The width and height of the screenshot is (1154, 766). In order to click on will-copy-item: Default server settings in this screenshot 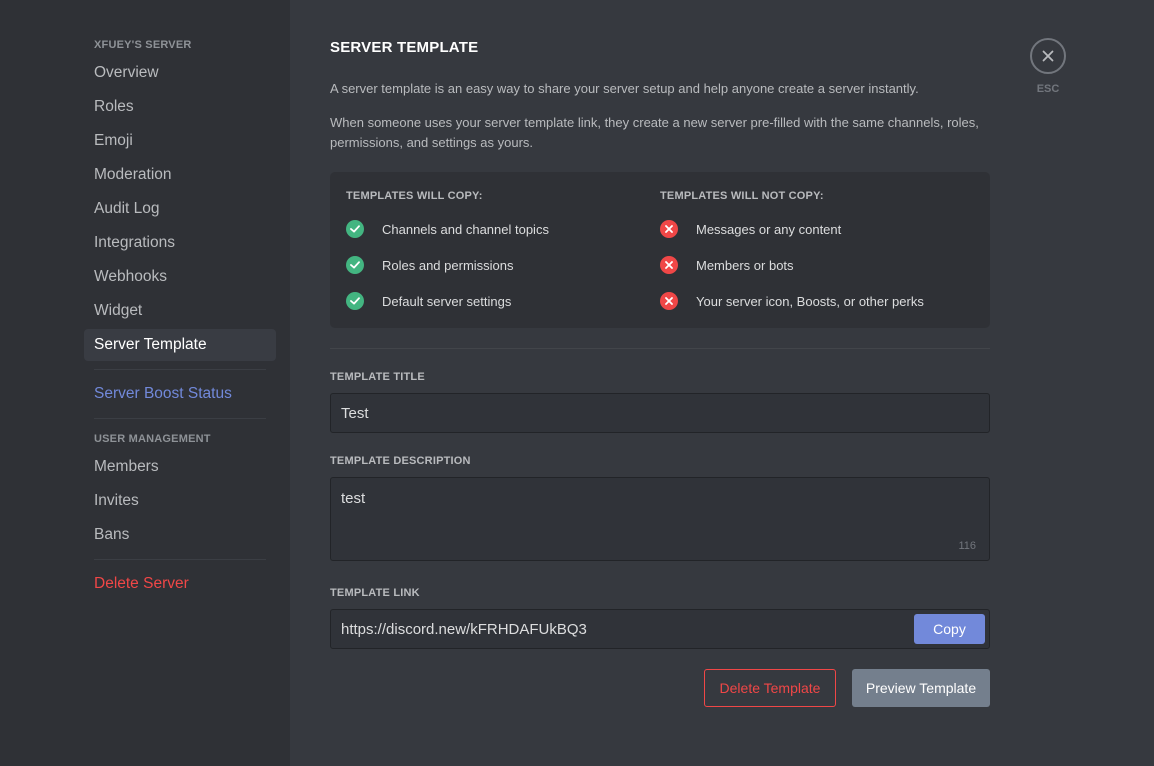, I will do `click(428, 301)`.